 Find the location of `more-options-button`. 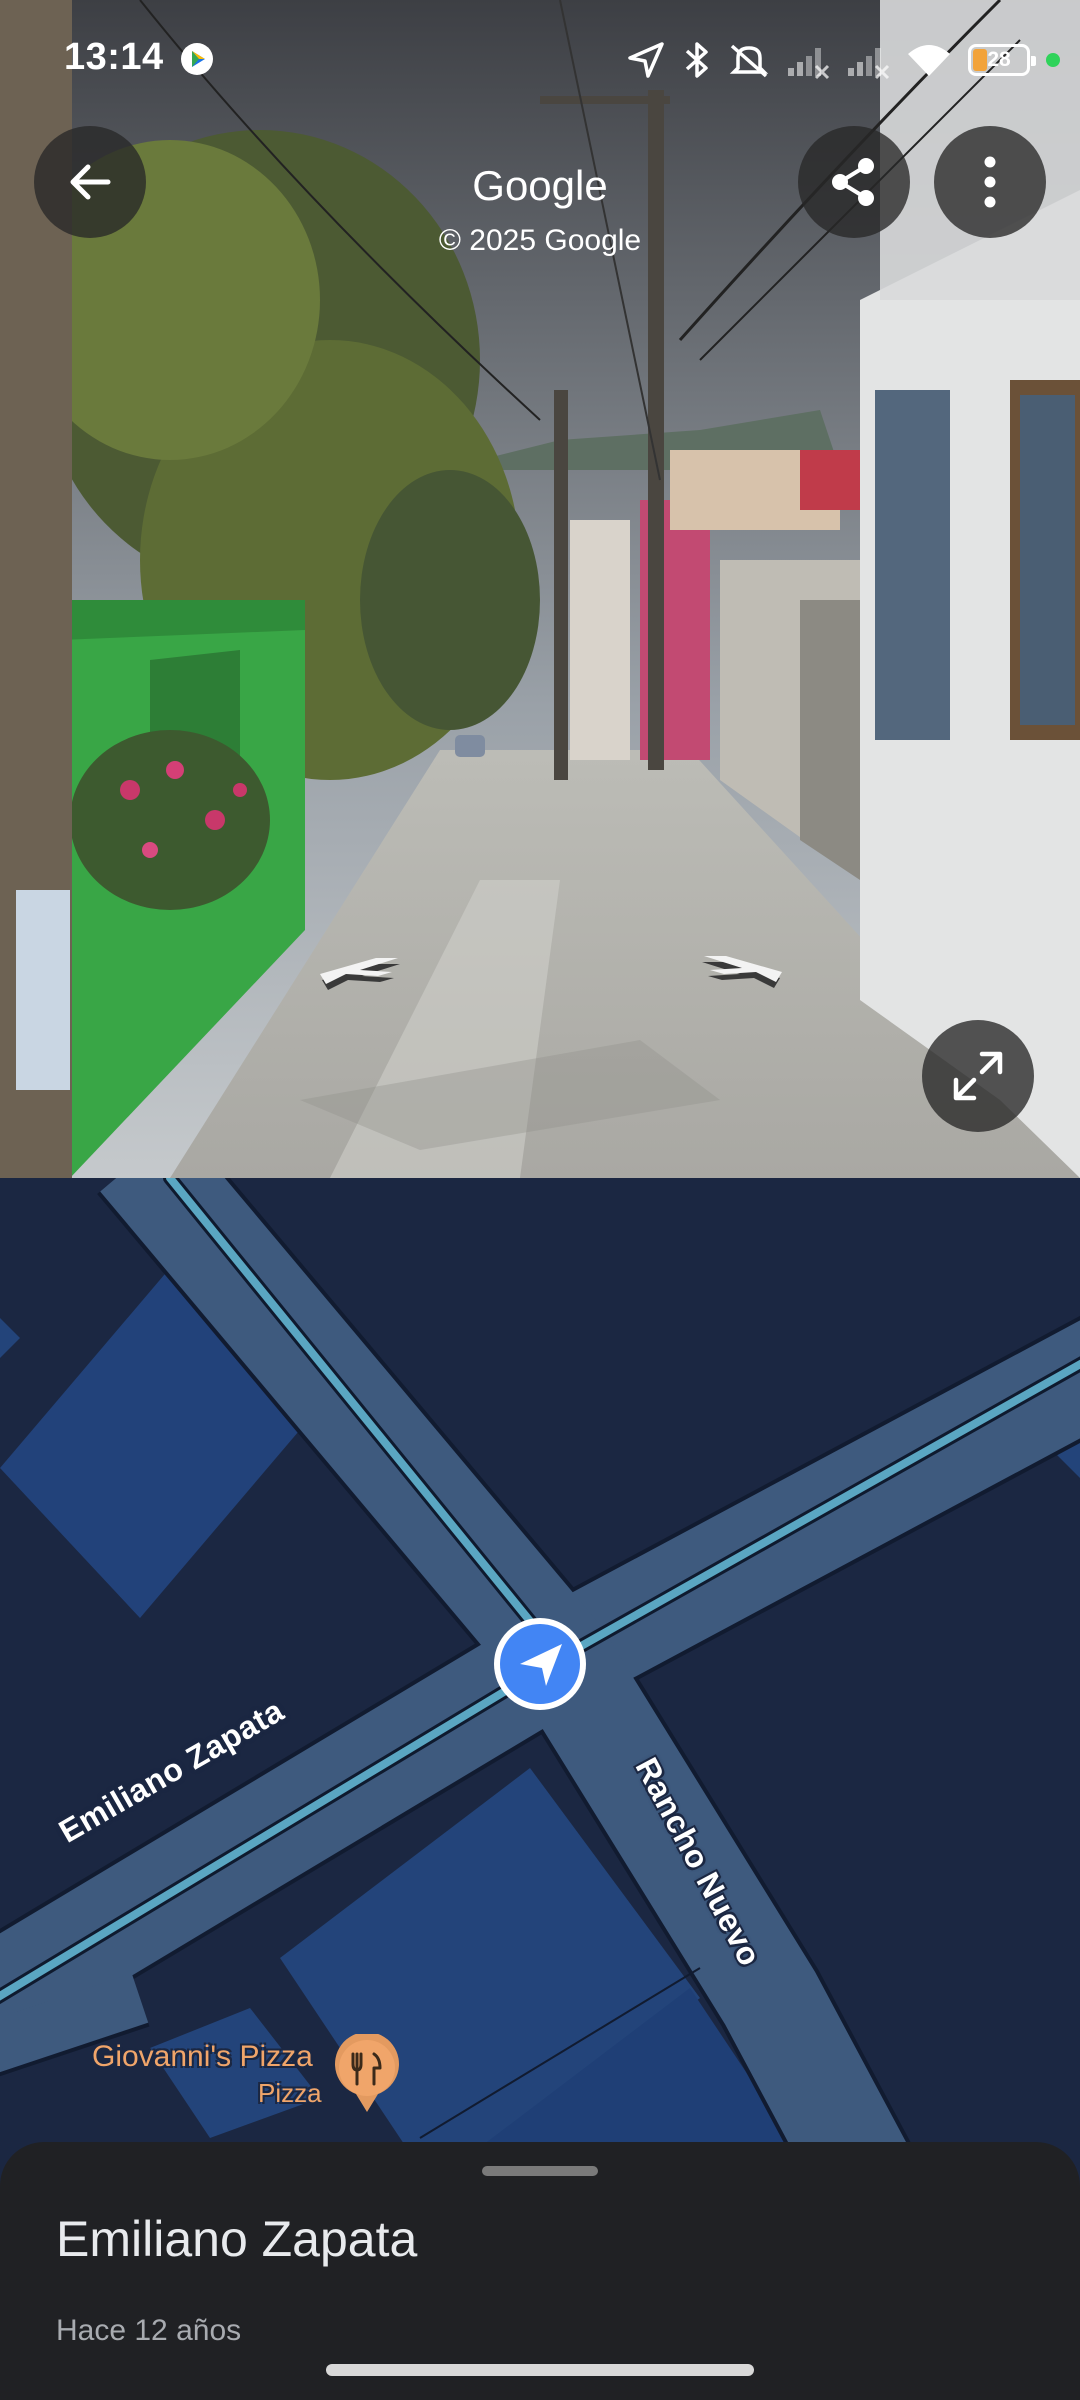

more-options-button is located at coordinates (990, 182).